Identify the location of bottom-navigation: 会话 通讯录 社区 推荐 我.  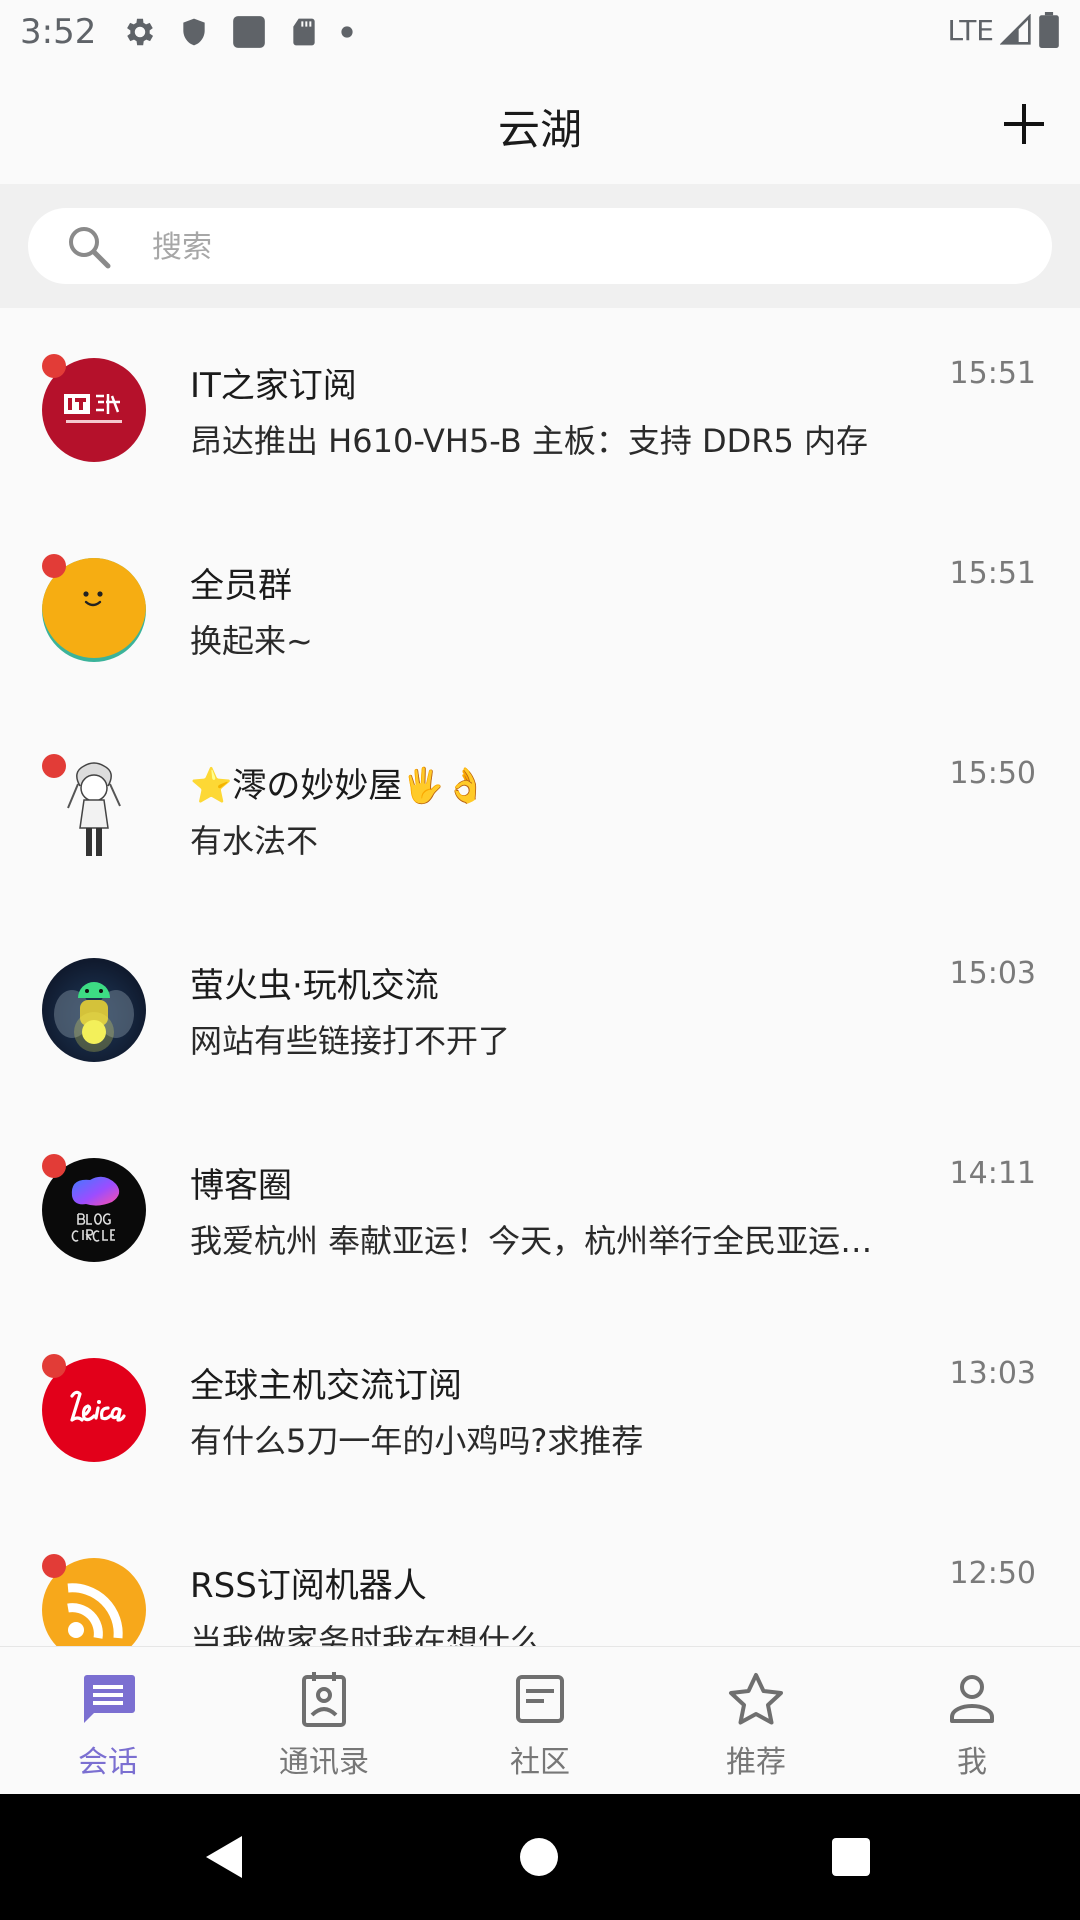
(540, 1720).